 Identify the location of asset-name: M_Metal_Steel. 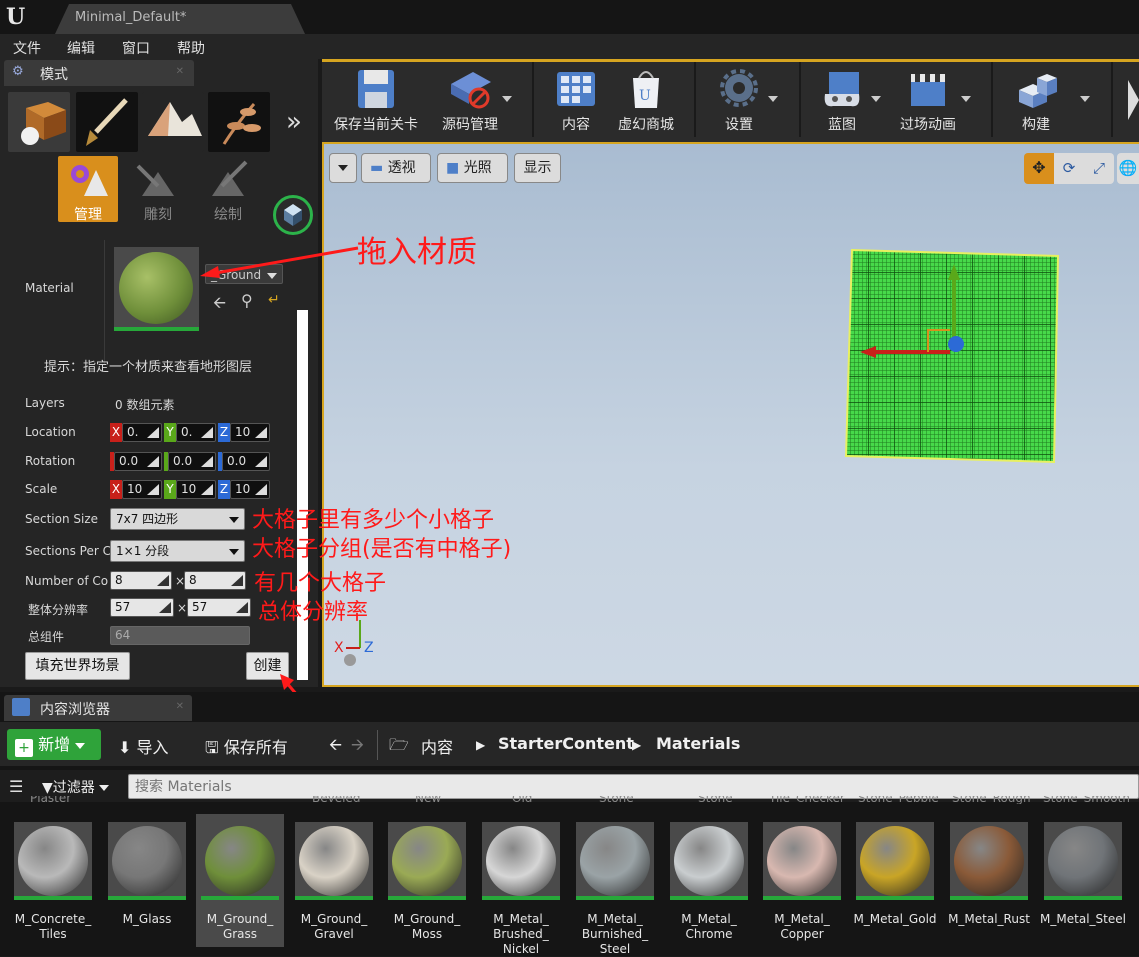
(1083, 919).